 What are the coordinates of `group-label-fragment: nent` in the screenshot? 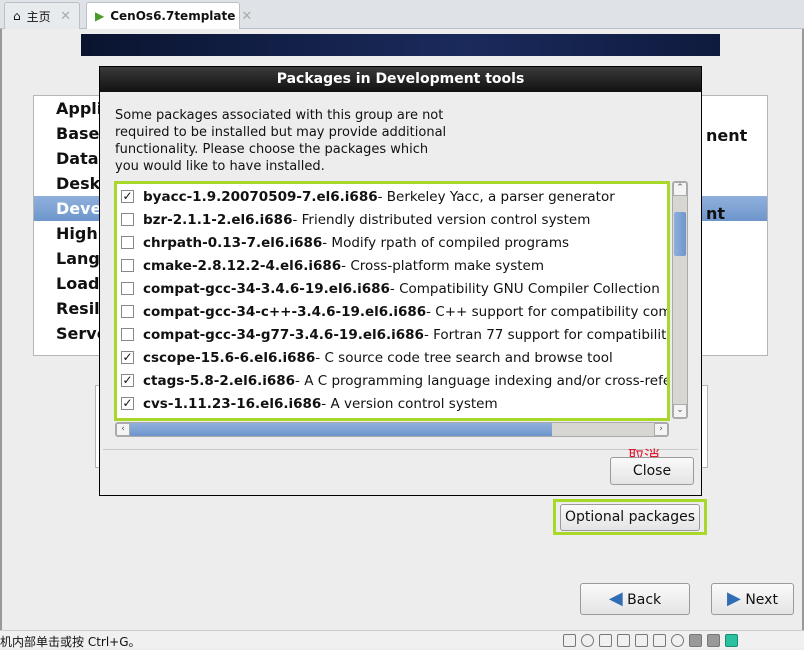 It's located at (727, 135).